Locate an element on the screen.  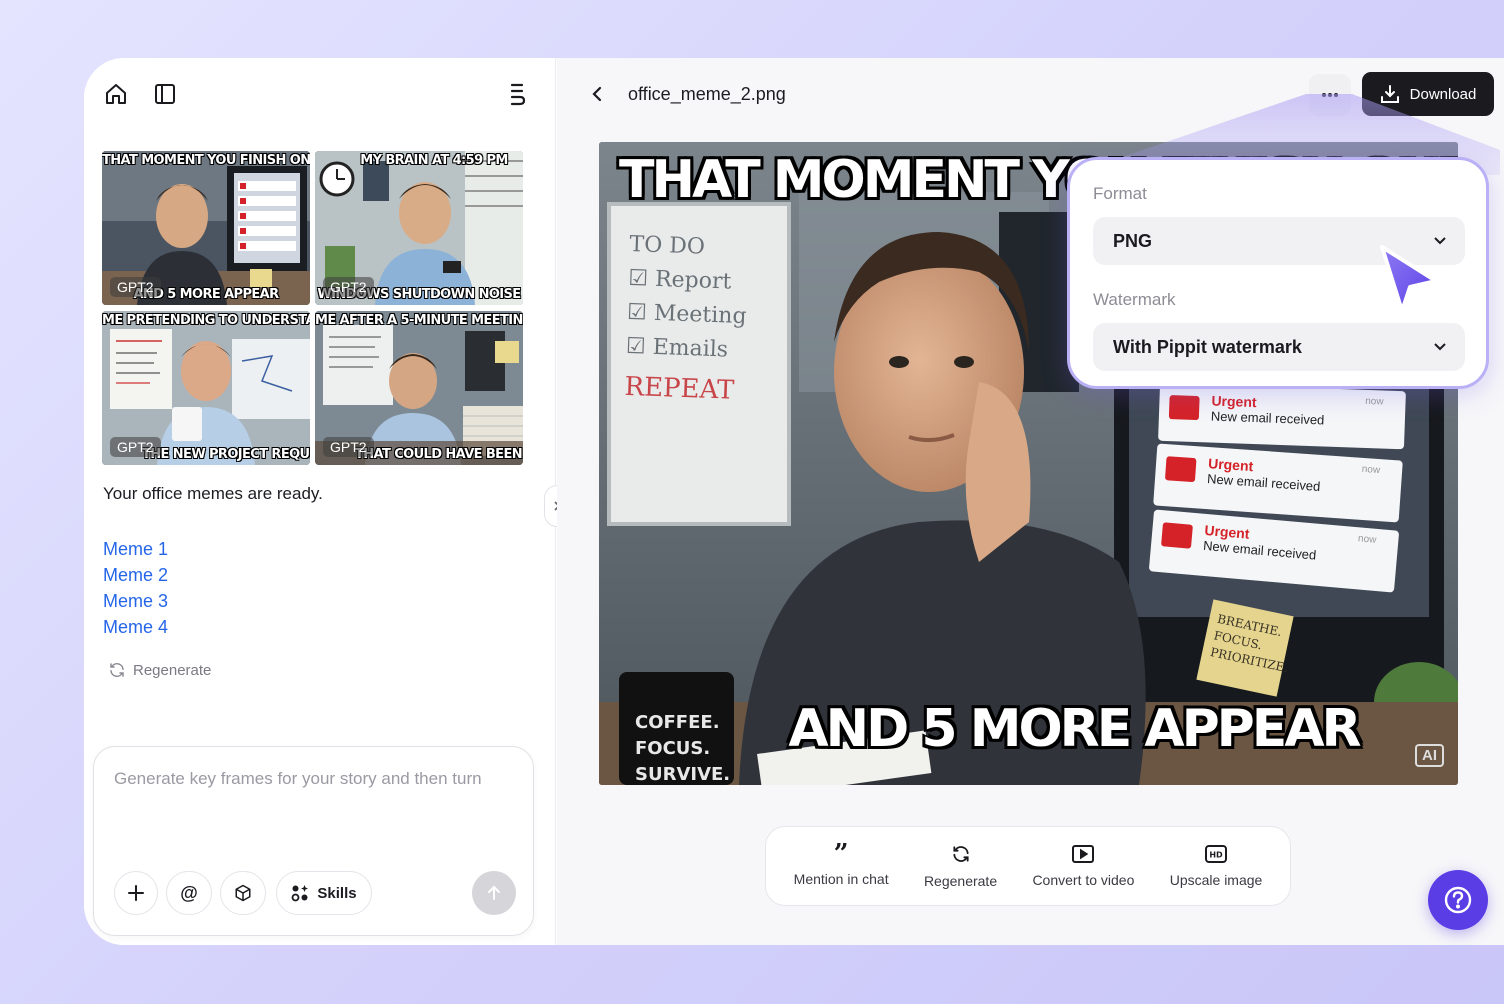
watermark-select: With Pippit watermark is located at coordinates (1279, 347).